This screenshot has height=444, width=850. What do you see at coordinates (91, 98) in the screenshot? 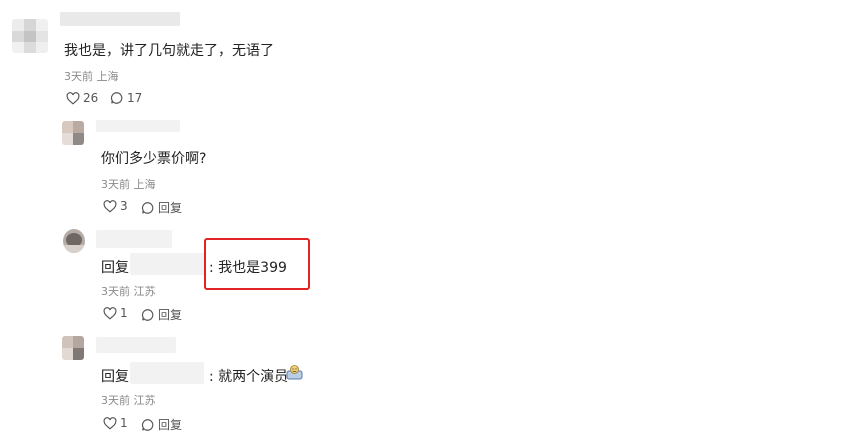
I see `like-count: 26` at bounding box center [91, 98].